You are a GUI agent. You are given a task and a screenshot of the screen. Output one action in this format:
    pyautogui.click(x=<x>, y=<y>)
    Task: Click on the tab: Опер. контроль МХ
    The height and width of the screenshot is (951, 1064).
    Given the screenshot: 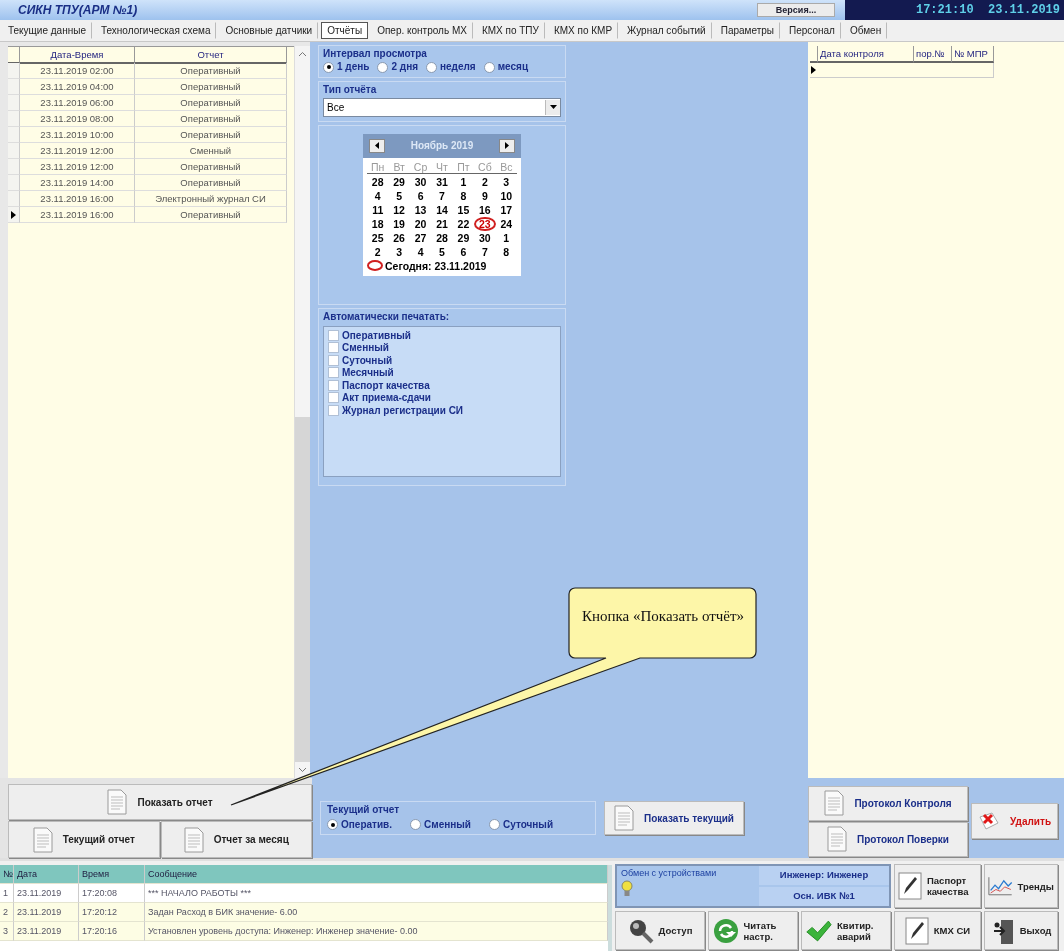 What is the action you would take?
    pyautogui.click(x=422, y=30)
    